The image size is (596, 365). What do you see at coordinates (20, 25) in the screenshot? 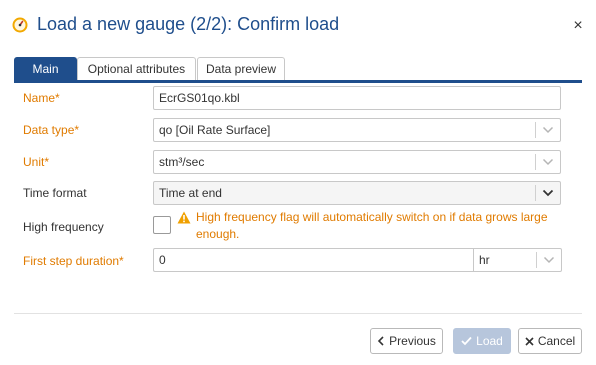
I see `gauge-icon` at bounding box center [20, 25].